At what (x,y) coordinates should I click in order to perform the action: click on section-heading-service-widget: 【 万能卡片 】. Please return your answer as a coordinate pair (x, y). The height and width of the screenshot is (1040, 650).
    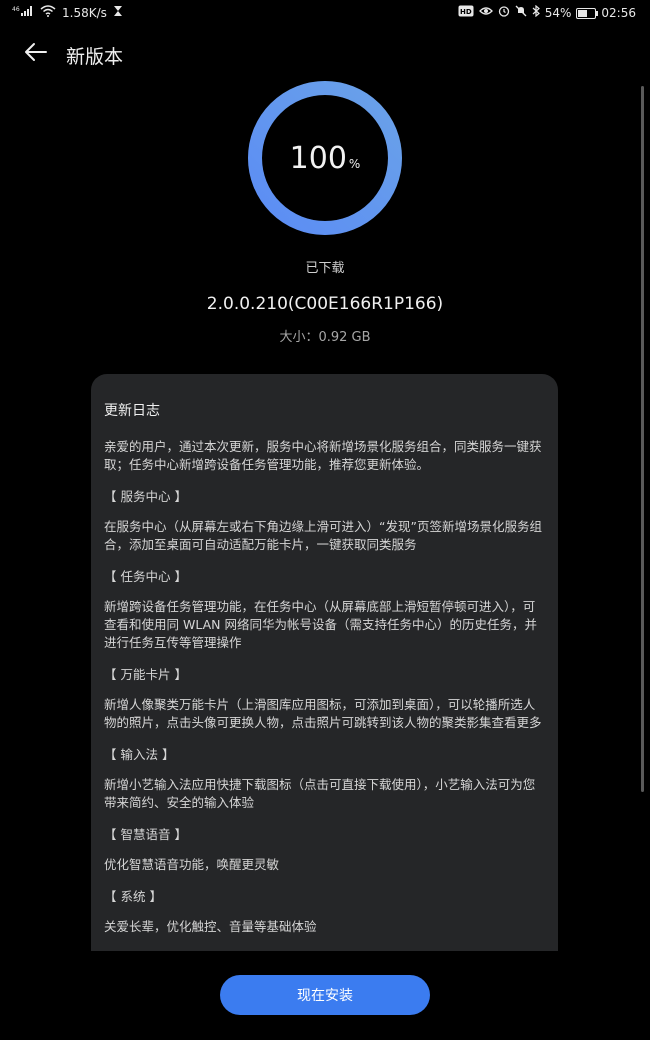
    Looking at the image, I should click on (145, 674).